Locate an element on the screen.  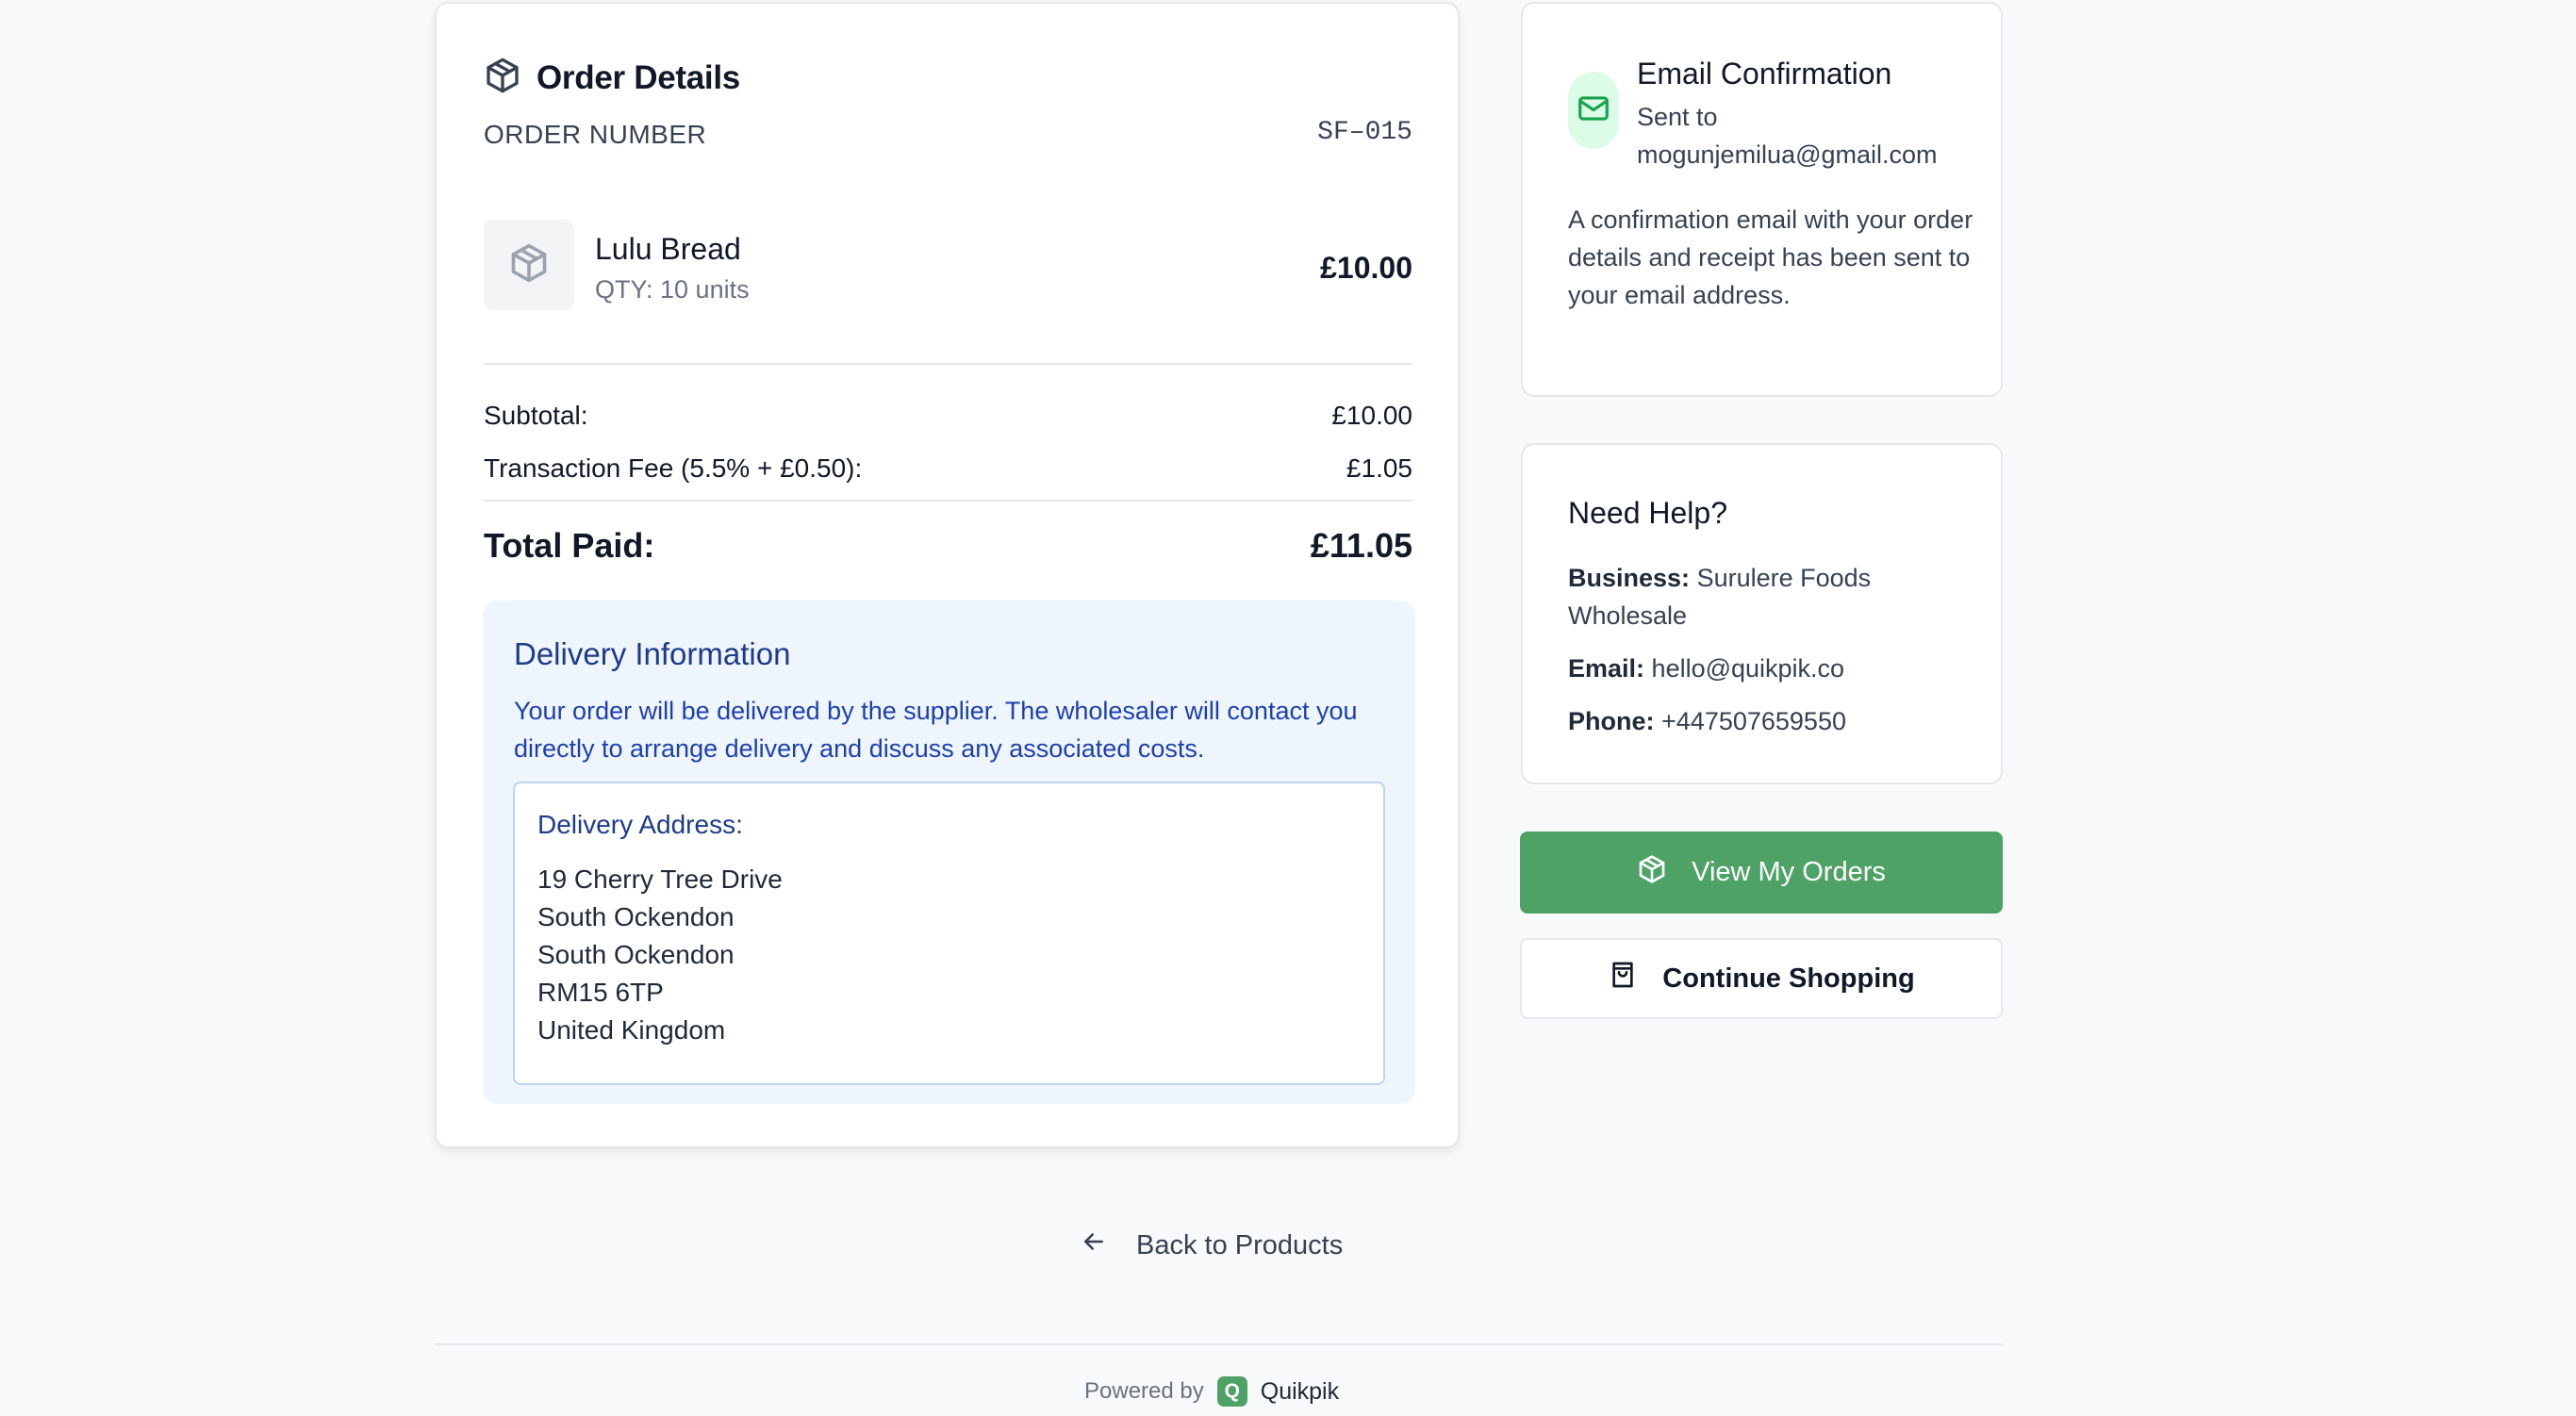
view-my-orders-label: View My Orders is located at coordinates (1789, 872).